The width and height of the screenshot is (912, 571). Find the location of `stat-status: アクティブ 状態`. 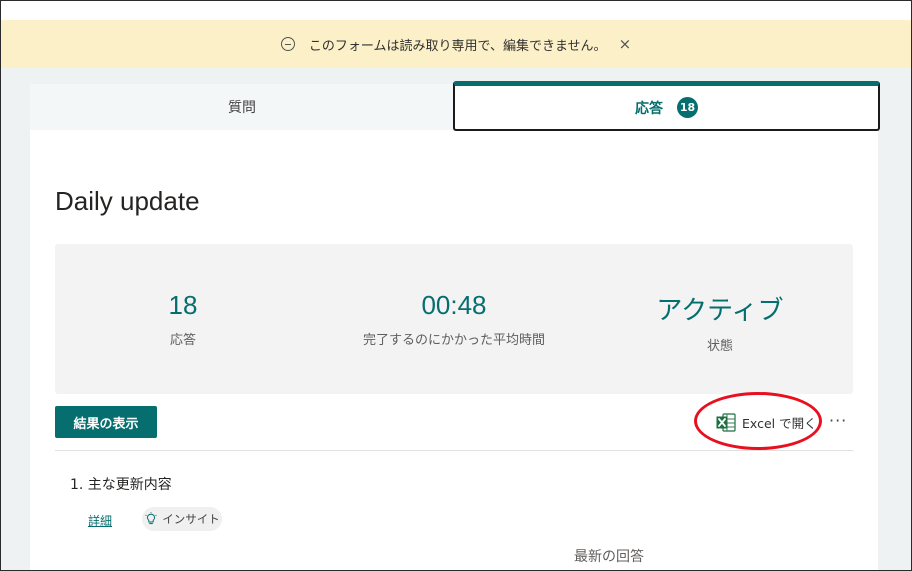

stat-status: アクティブ 状態 is located at coordinates (720, 322).